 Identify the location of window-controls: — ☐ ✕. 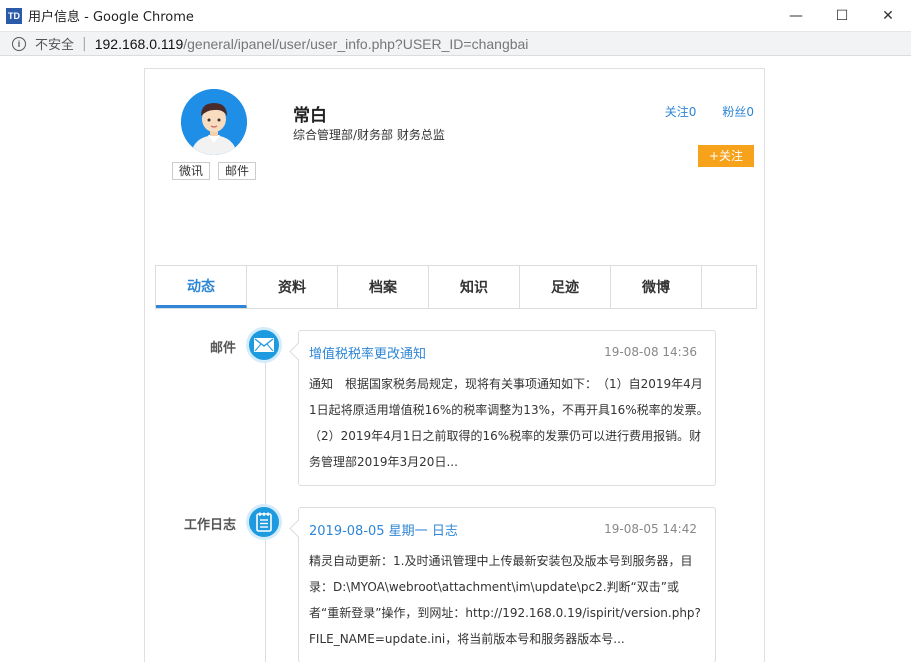
(842, 16).